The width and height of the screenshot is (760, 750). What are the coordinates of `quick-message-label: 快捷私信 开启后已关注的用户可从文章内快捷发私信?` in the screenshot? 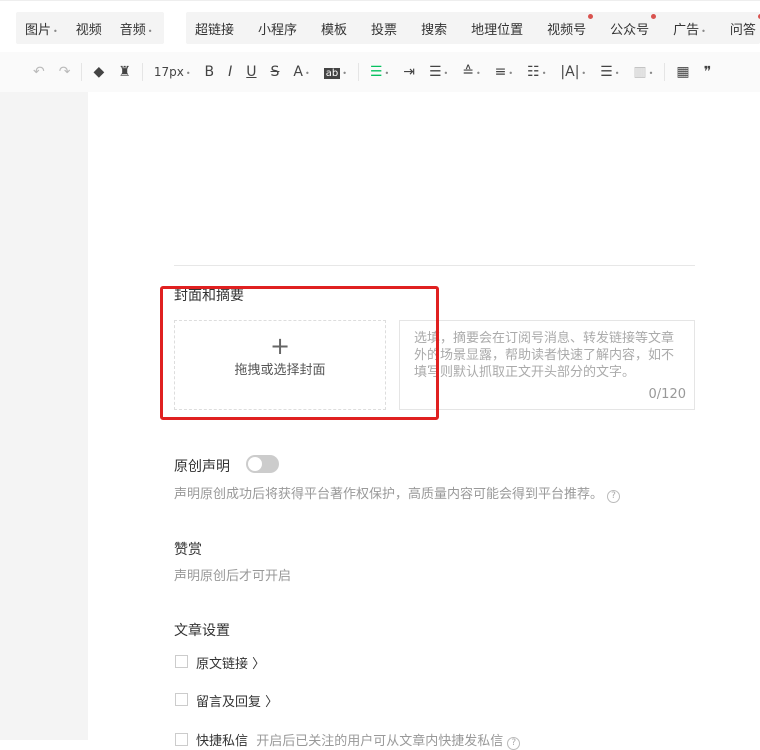 It's located at (358, 740).